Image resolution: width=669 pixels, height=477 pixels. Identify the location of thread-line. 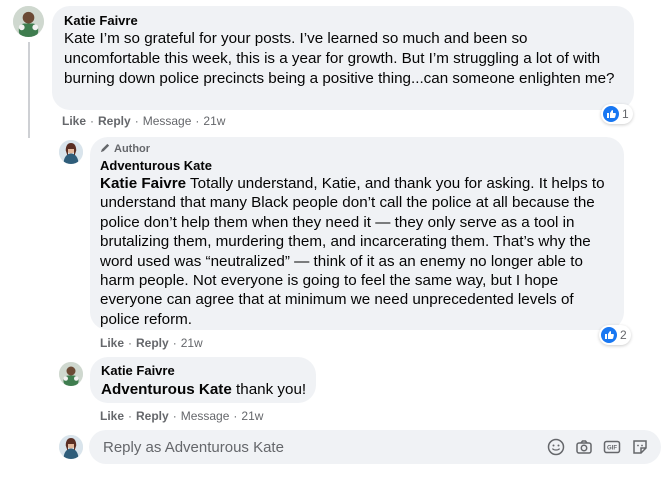
(29, 90).